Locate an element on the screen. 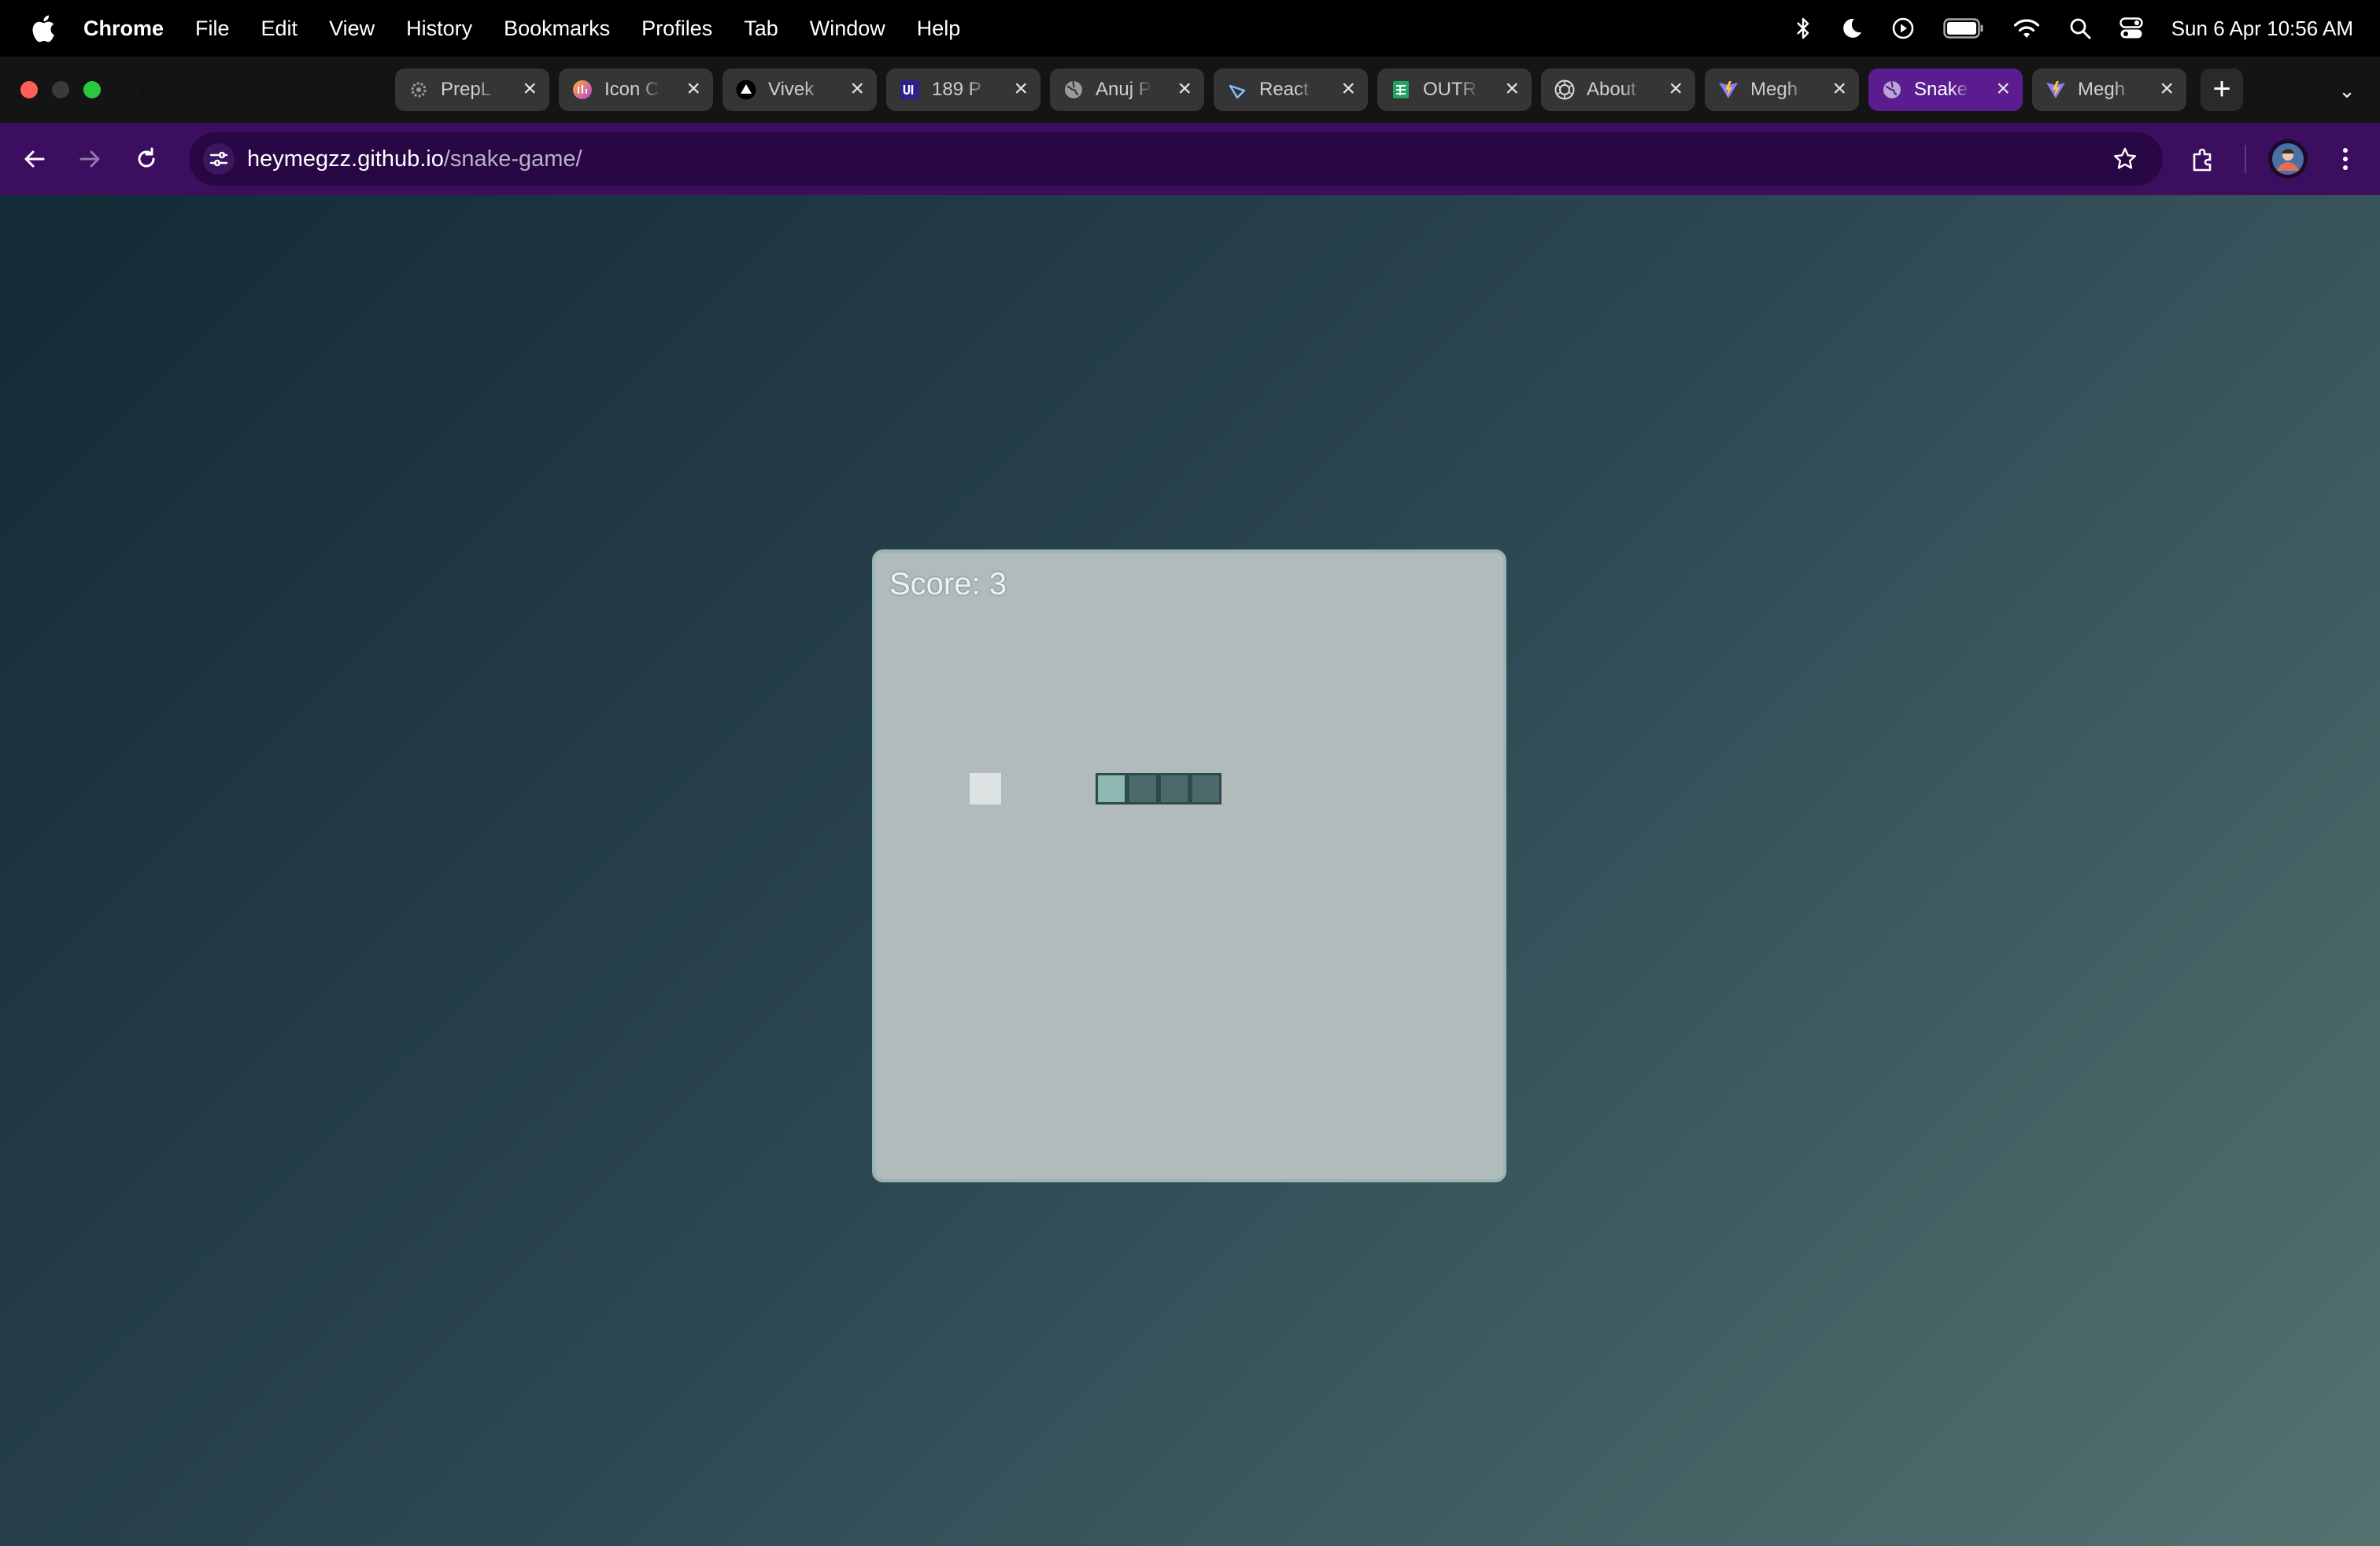 The width and height of the screenshot is (2380, 1546). tab-megh-1: Megh × is located at coordinates (1782, 89).